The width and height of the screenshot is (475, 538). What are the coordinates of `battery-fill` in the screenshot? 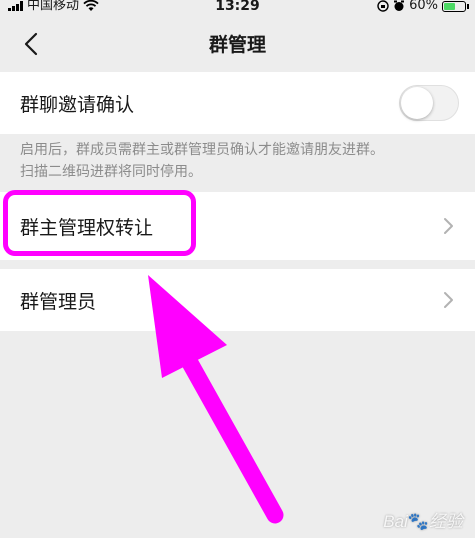 It's located at (450, 6).